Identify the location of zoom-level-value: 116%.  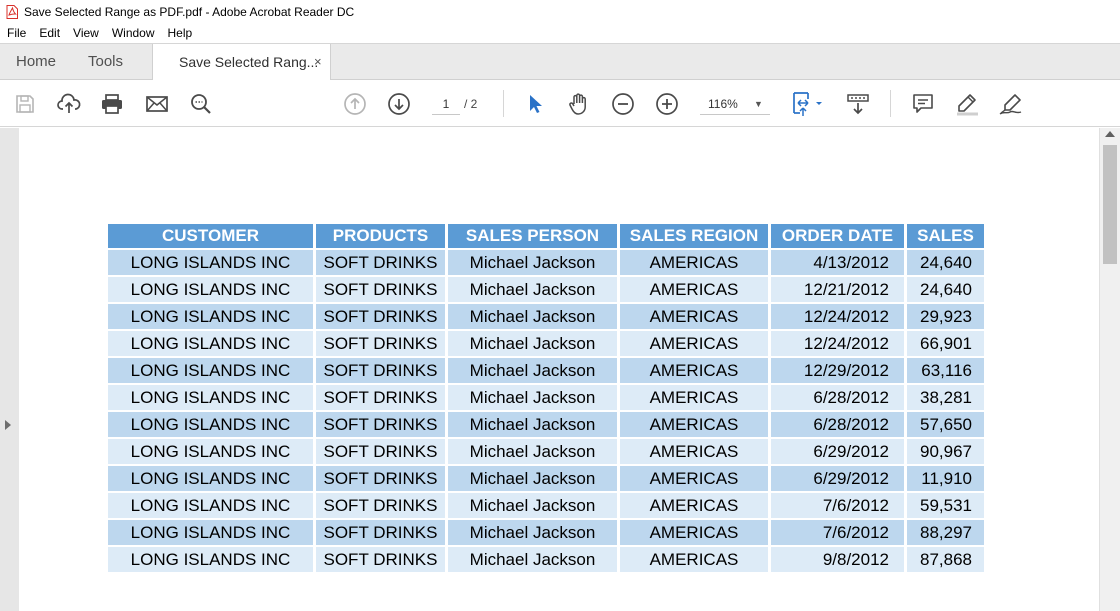
(723, 104).